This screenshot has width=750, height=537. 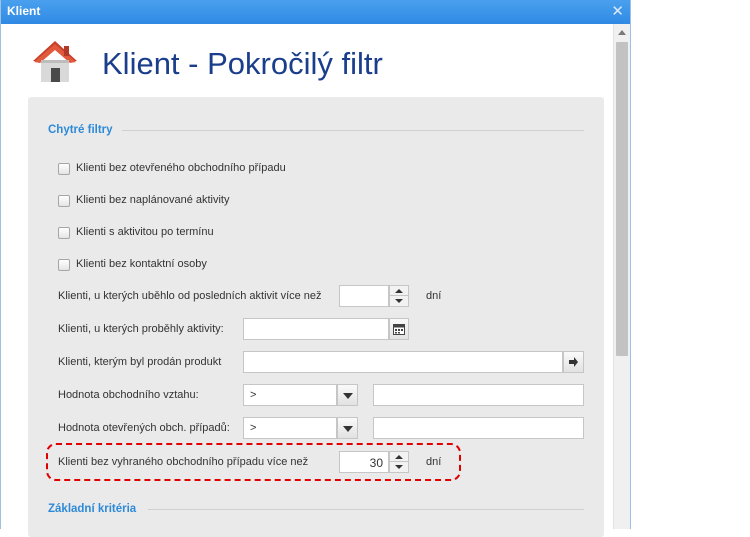 I want to click on relationship-value-input, so click(x=478, y=395).